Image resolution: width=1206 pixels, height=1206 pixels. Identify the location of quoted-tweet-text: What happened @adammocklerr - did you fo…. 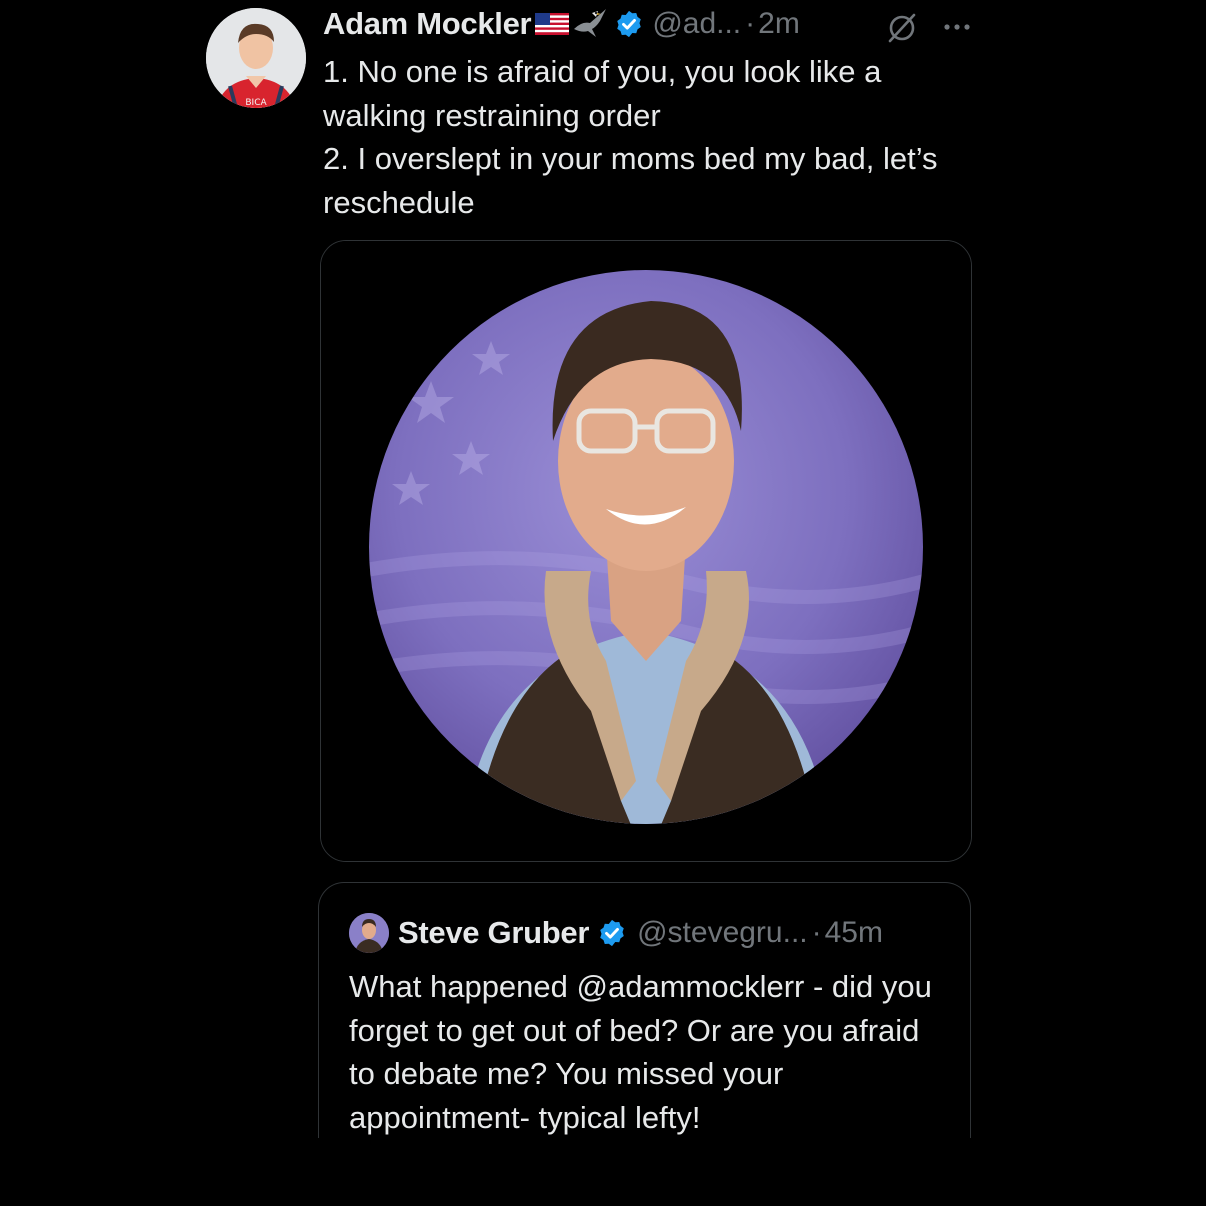
(640, 1052).